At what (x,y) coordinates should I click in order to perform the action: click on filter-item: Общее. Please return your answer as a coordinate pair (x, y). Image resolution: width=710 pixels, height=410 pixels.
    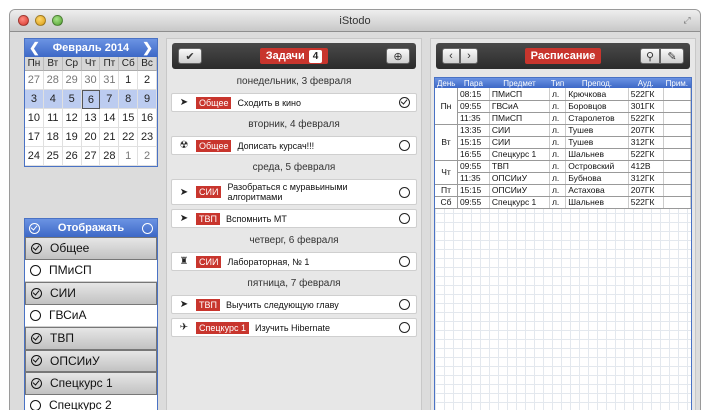
    Looking at the image, I should click on (91, 248).